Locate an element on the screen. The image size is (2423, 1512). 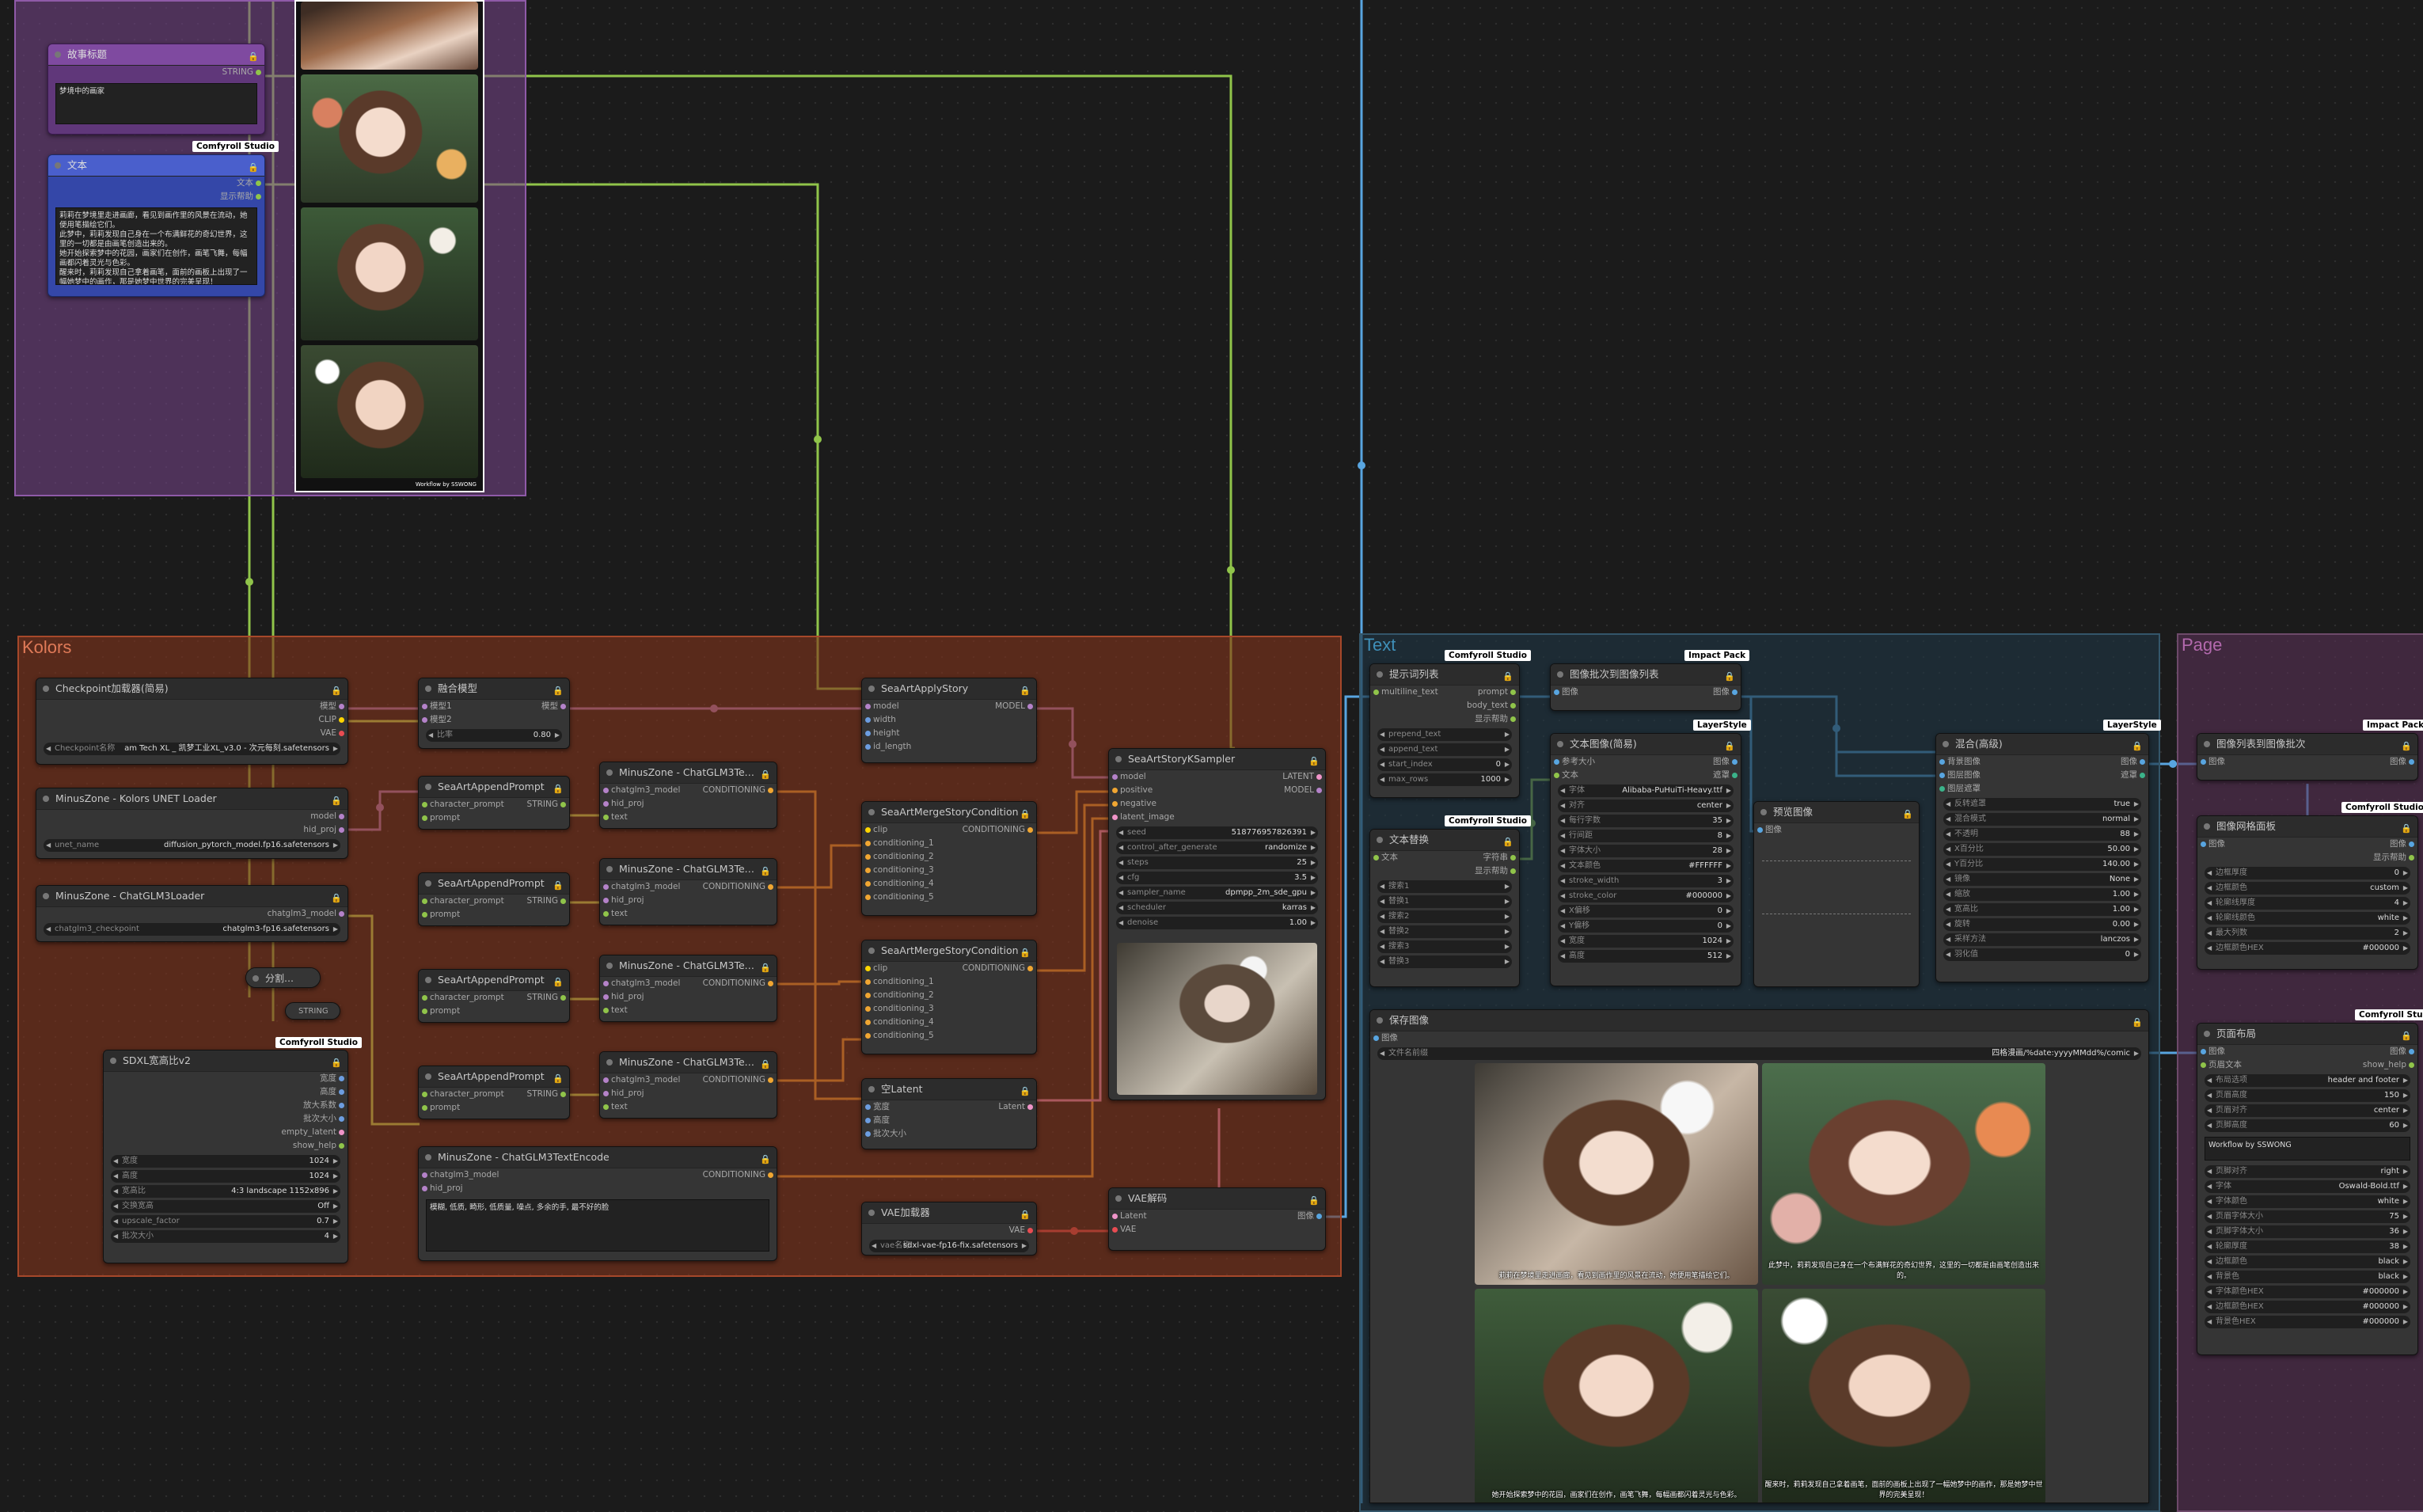
opacity-widget: 不透明 88 is located at coordinates (2042, 835).